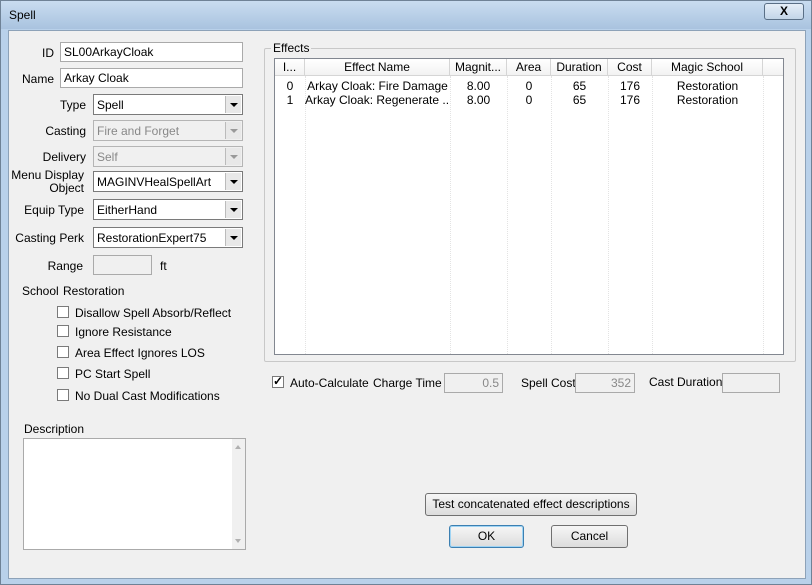 The image size is (812, 585). Describe the element at coordinates (605, 383) in the screenshot. I see `spell-cost-field: 352` at that location.